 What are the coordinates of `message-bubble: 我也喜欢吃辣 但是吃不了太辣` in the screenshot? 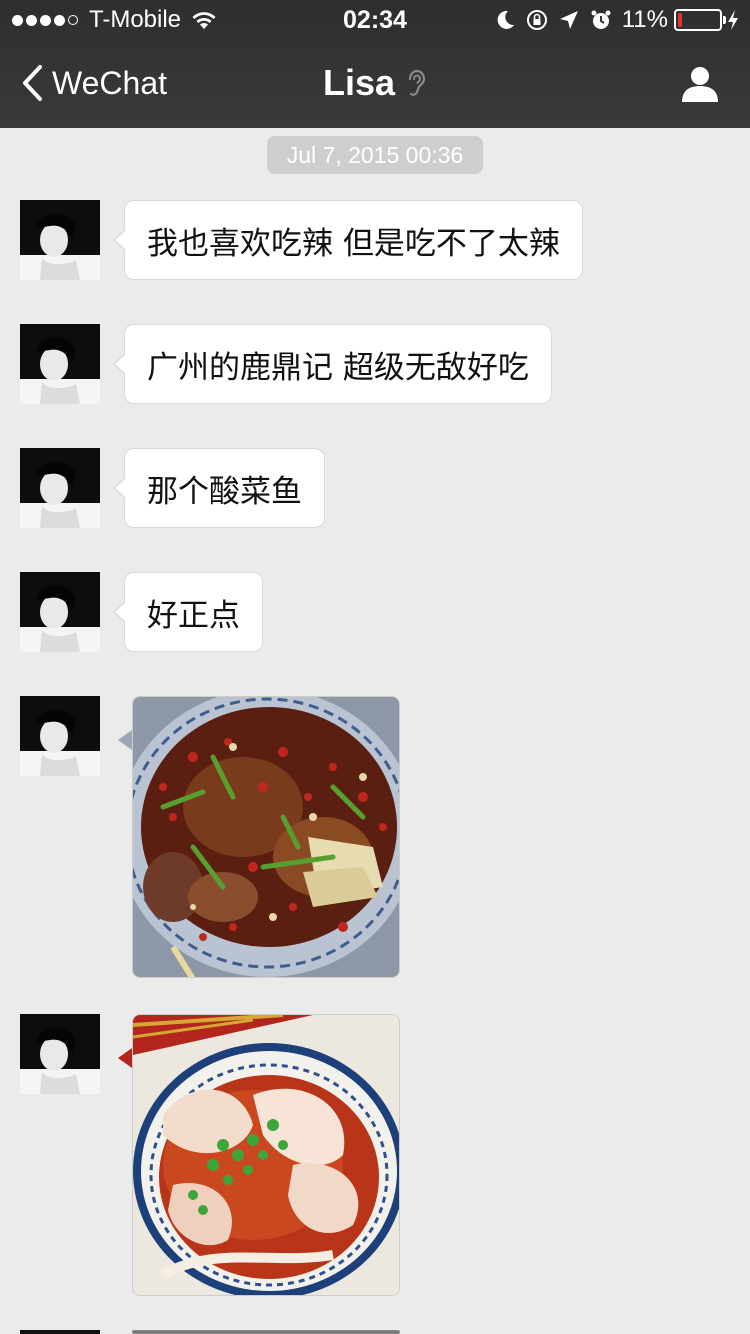 It's located at (348, 240).